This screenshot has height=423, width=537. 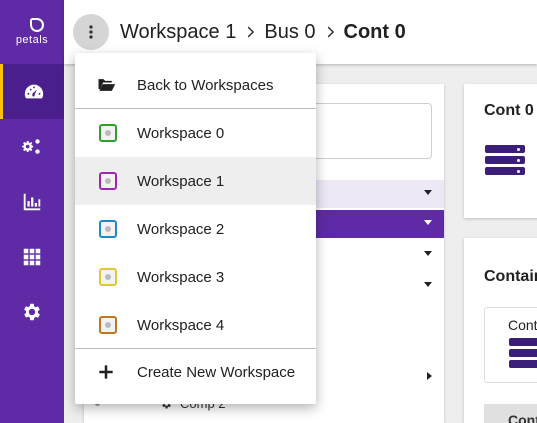 What do you see at coordinates (181, 133) in the screenshot?
I see `workspace-item-label: Workspace 0` at bounding box center [181, 133].